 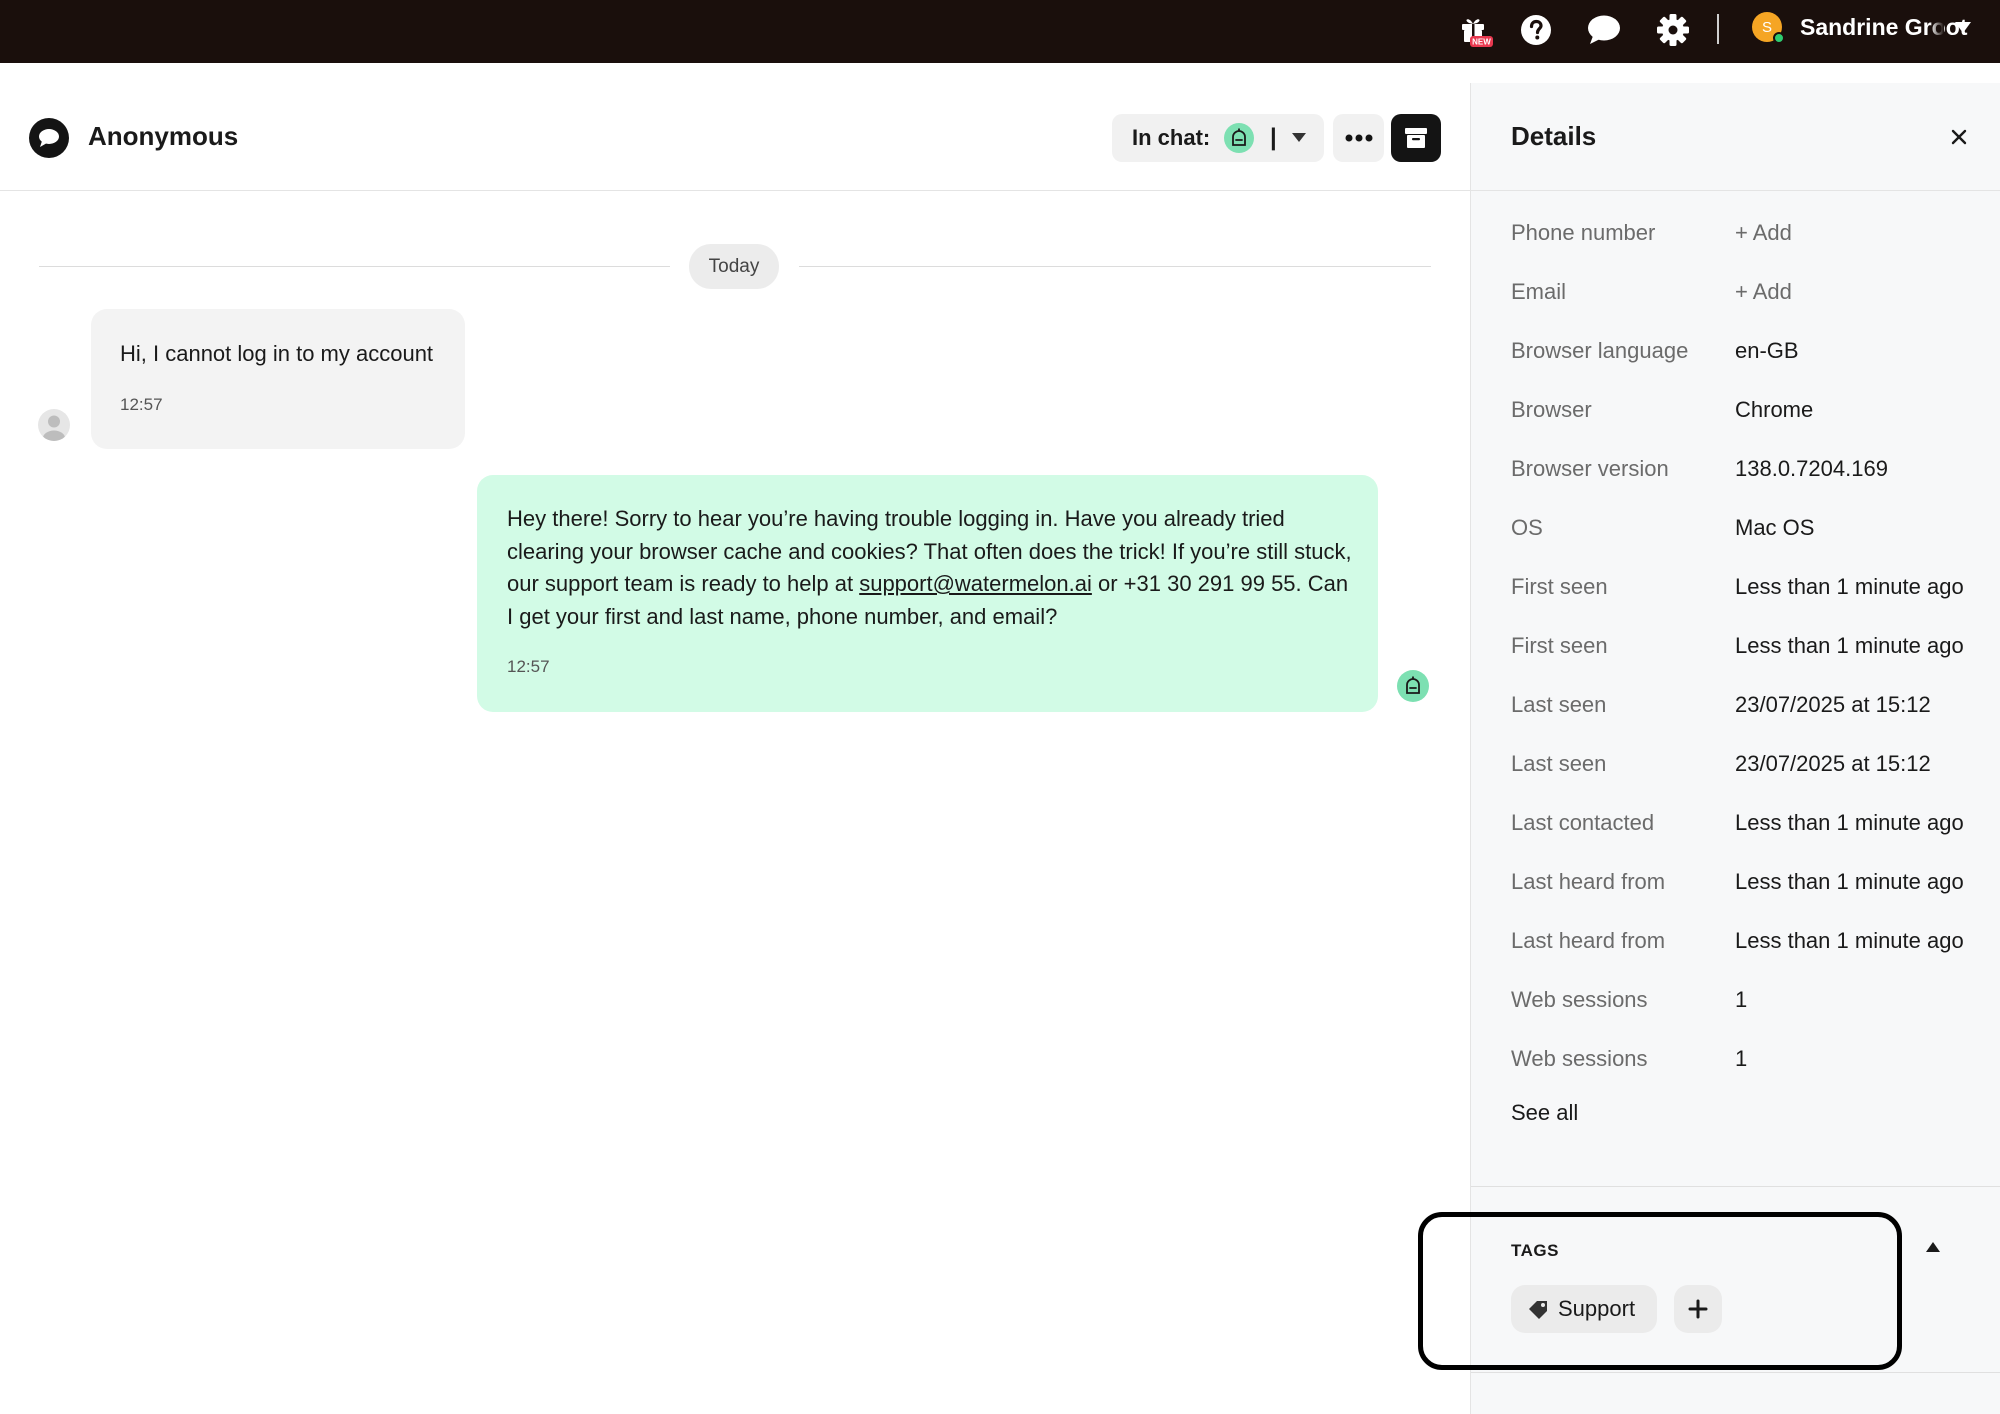 What do you see at coordinates (734, 266) in the screenshot?
I see `date-divider: Today` at bounding box center [734, 266].